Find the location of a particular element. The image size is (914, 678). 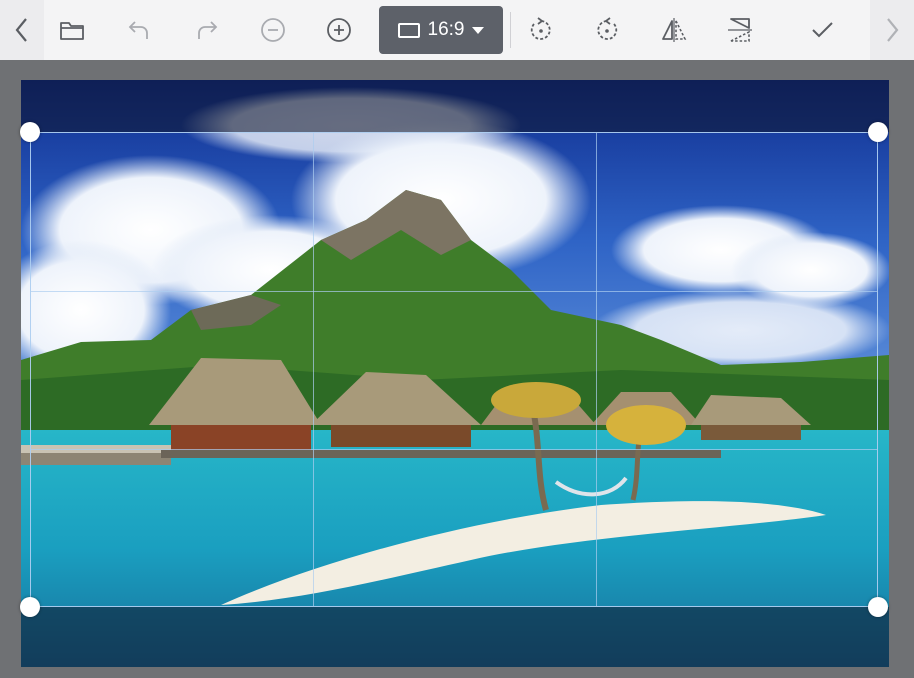

aspect-ratio-label: 16:9 is located at coordinates (446, 29).